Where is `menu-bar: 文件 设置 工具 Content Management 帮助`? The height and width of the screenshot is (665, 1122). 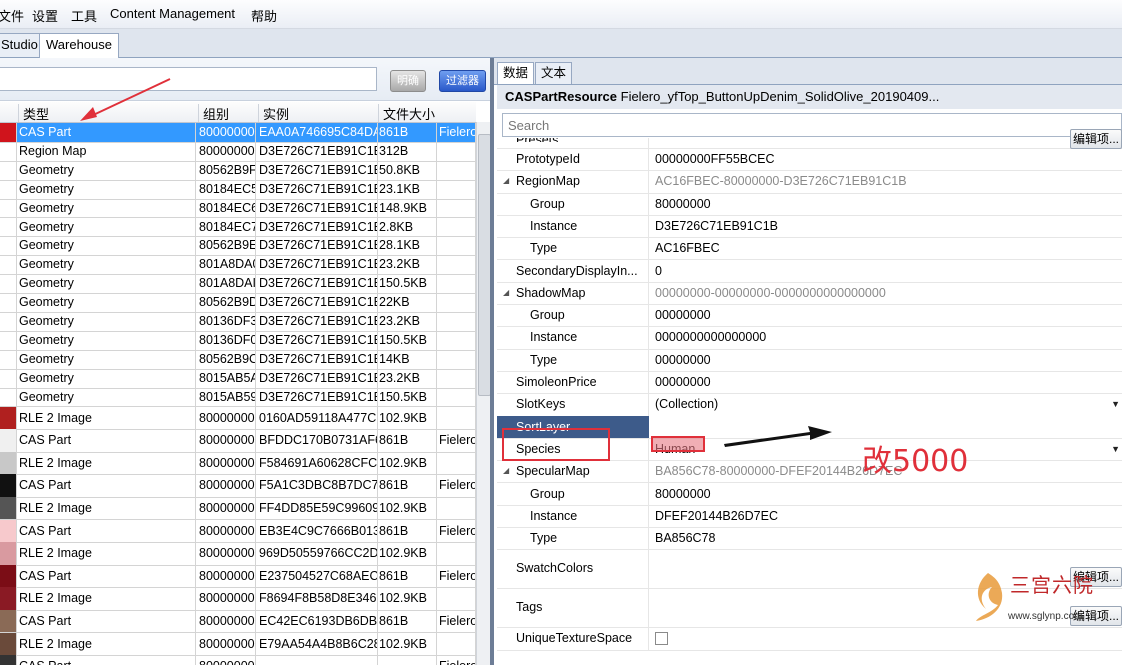 menu-bar: 文件 设置 工具 Content Management 帮助 is located at coordinates (561, 14).